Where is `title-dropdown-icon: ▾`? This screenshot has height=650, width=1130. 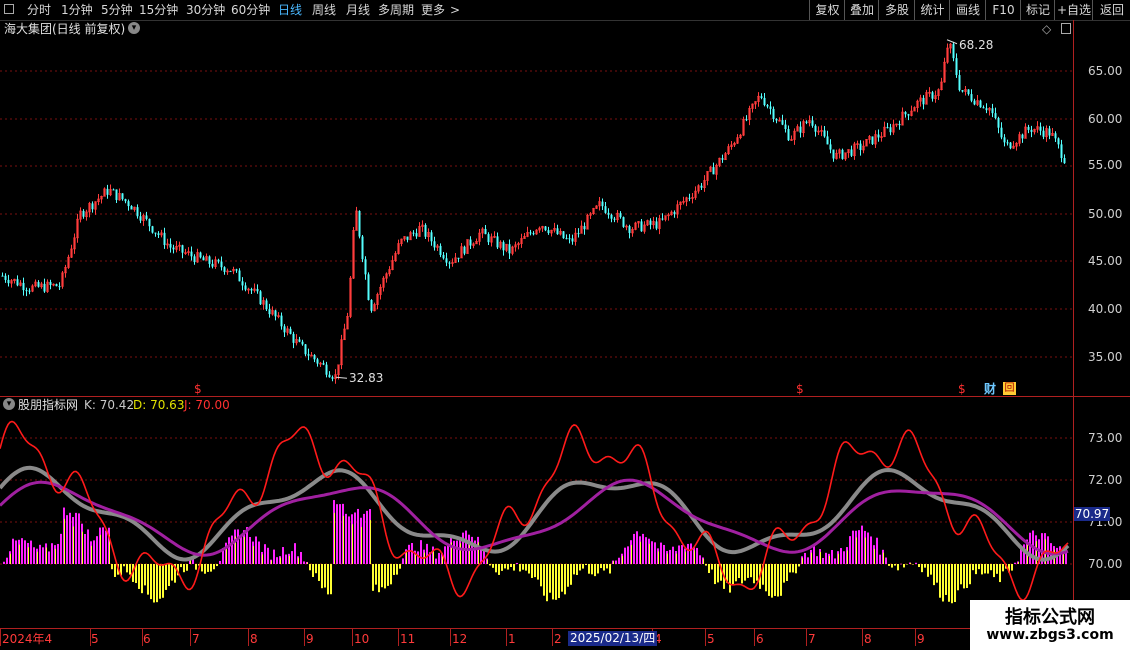
title-dropdown-icon: ▾ is located at coordinates (134, 28).